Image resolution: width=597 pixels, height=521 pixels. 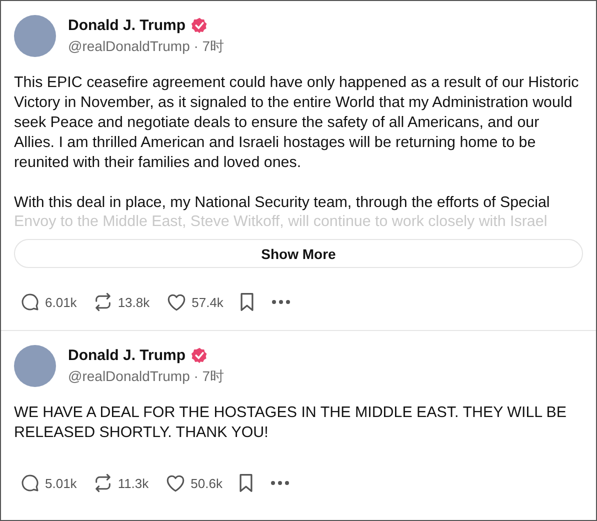 What do you see at coordinates (298, 253) in the screenshot?
I see `show-more-button: Show More` at bounding box center [298, 253].